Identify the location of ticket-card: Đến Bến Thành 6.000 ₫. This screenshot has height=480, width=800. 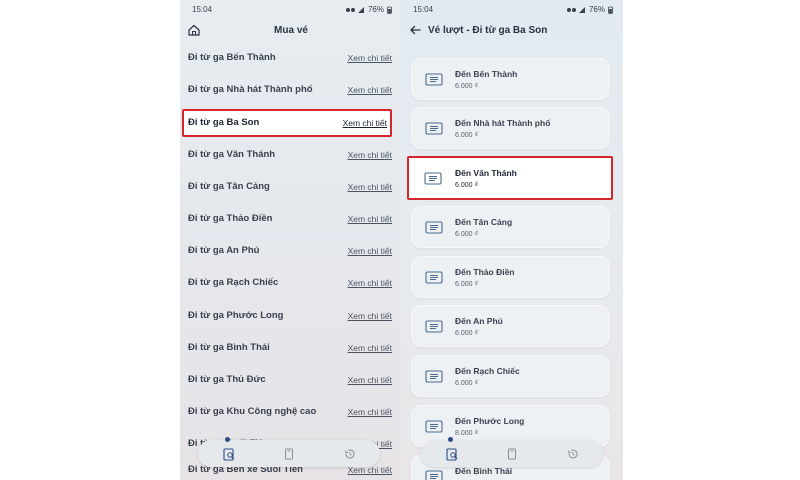
(510, 79).